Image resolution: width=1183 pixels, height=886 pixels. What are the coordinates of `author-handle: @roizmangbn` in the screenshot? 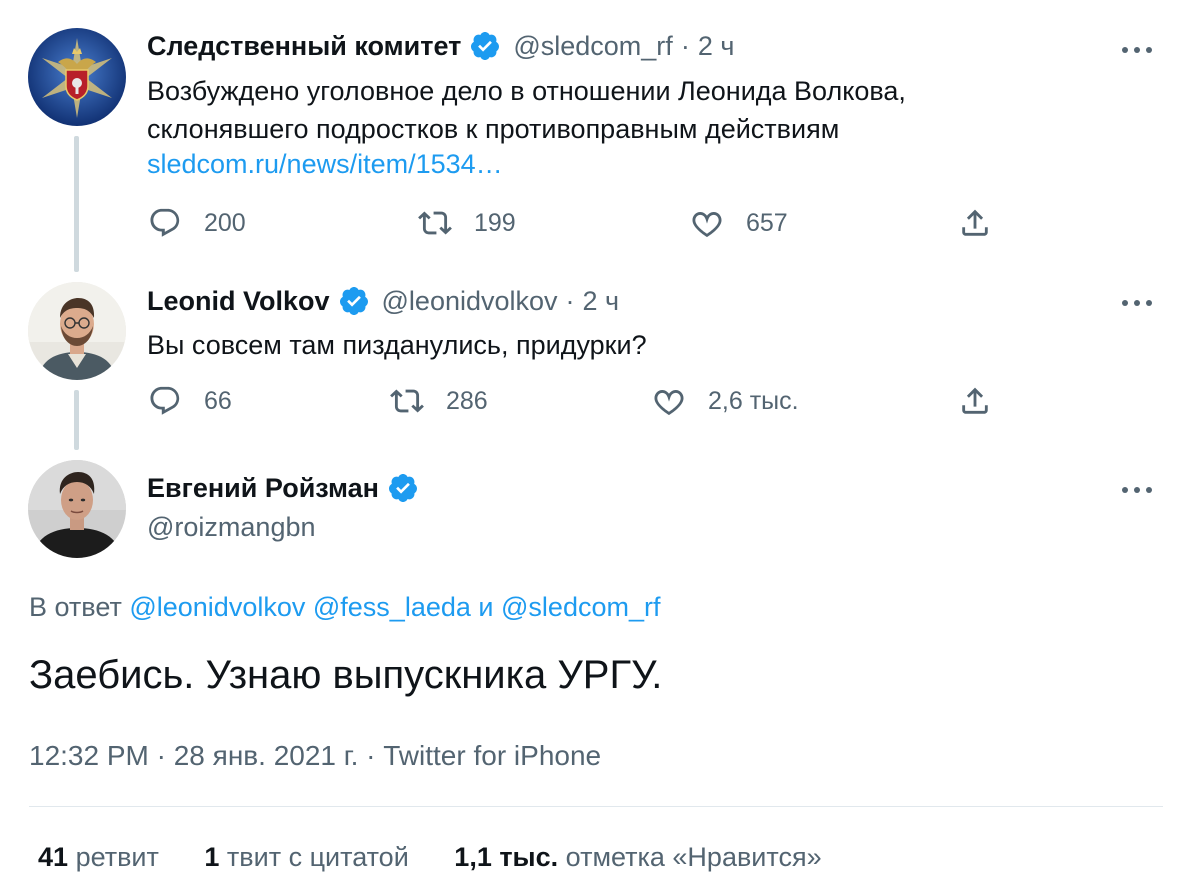 It's located at (231, 527).